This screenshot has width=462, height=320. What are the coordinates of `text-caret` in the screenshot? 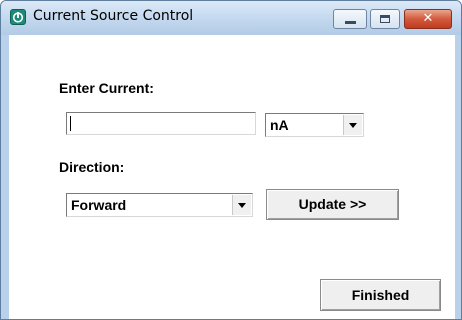 It's located at (70, 123).